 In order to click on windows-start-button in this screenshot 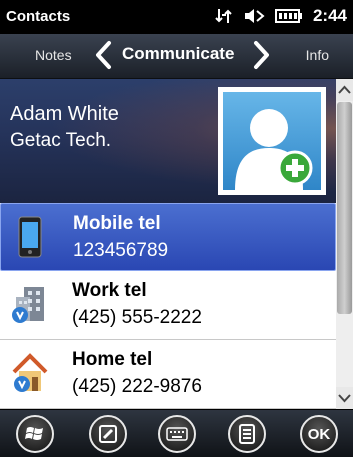, I will do `click(35, 434)`.